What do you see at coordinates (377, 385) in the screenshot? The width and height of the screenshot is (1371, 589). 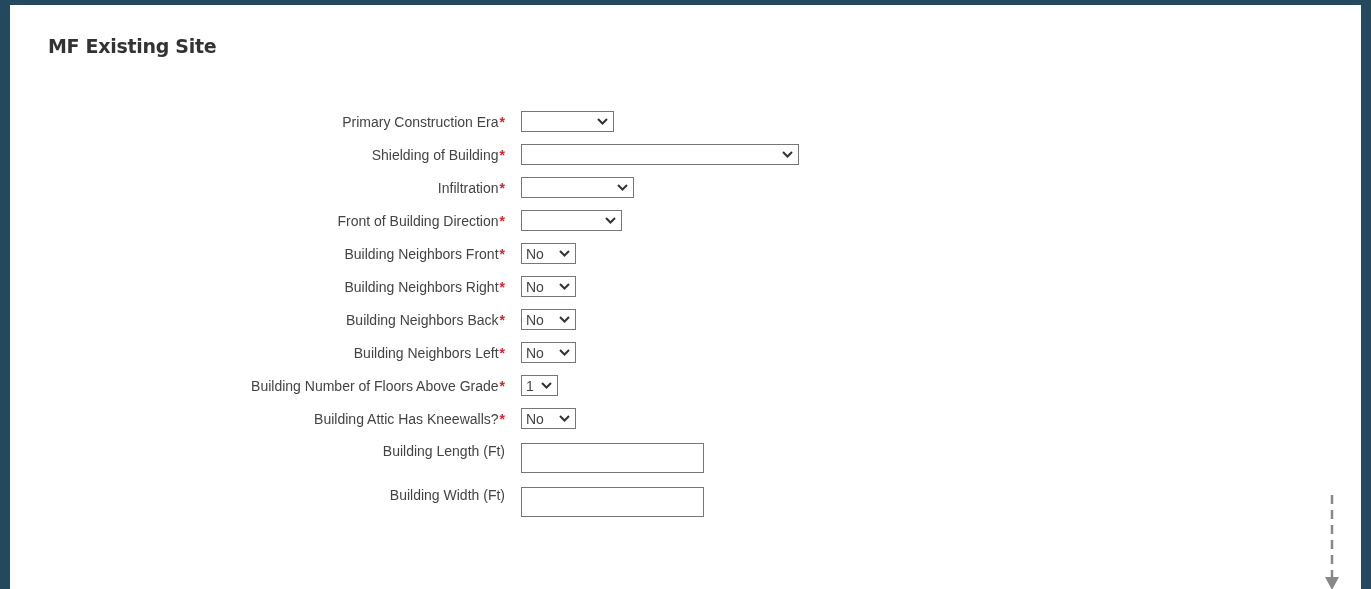 I see `field-label: Building Number of Floors Above Grade*` at bounding box center [377, 385].